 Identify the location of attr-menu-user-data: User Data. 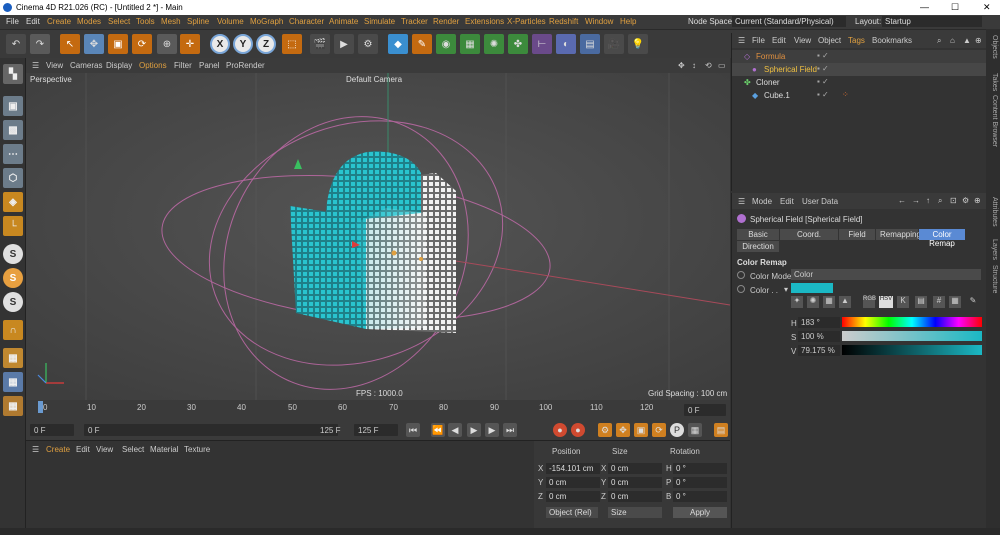
(820, 201).